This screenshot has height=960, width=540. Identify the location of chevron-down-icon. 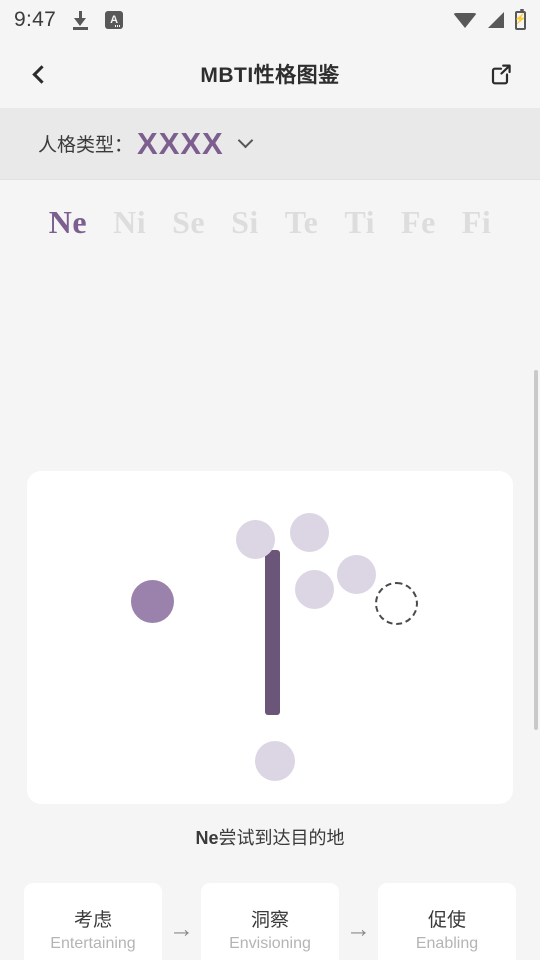
(245, 140).